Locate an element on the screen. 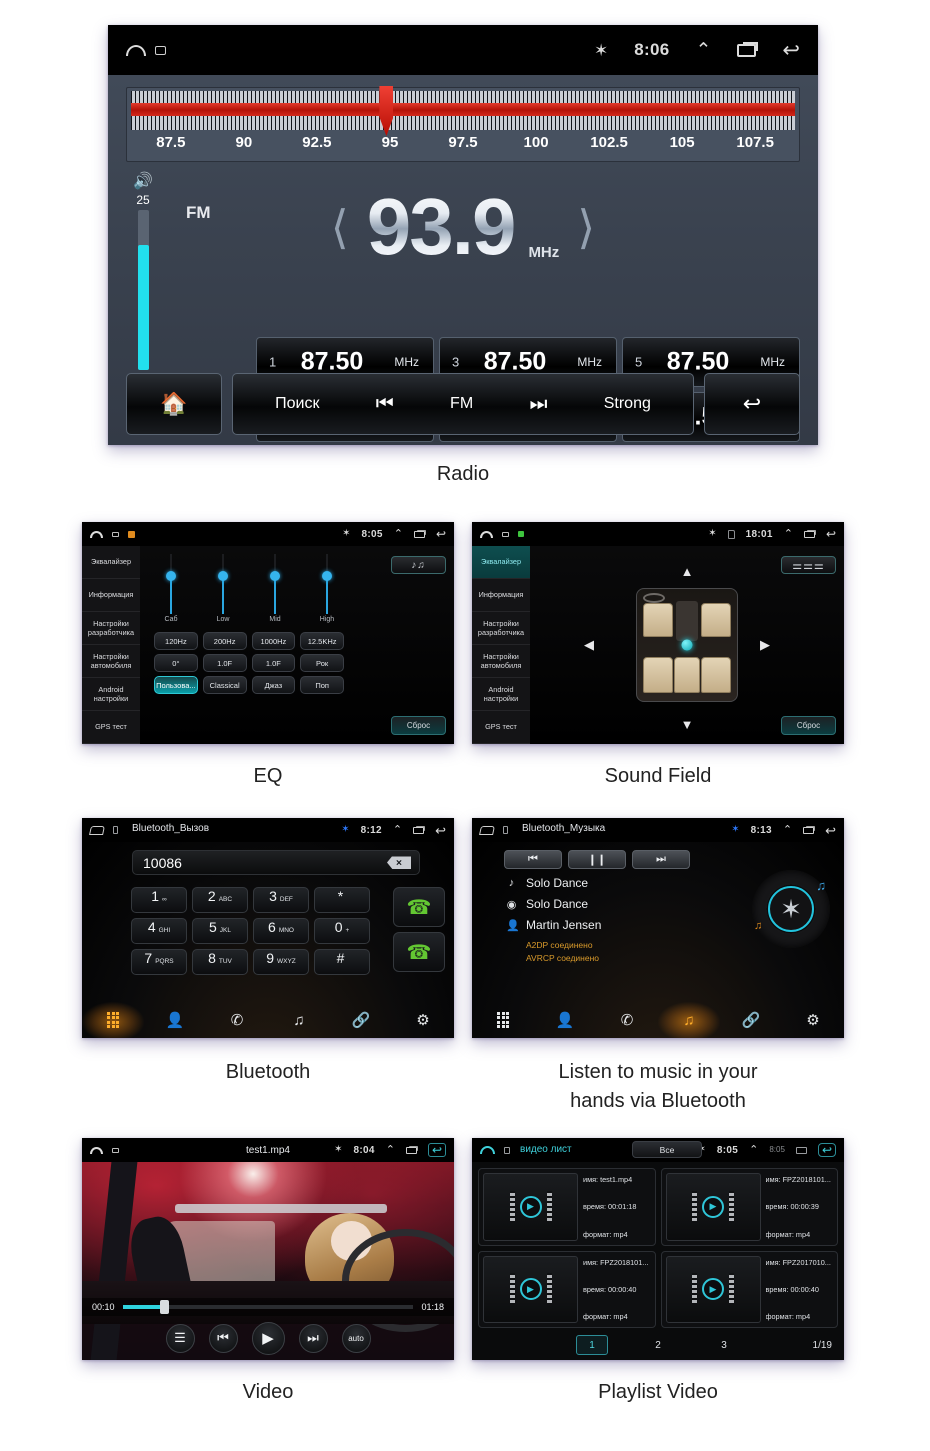 The height and width of the screenshot is (1451, 930). eq-slider: High is located at coordinates (327, 590).